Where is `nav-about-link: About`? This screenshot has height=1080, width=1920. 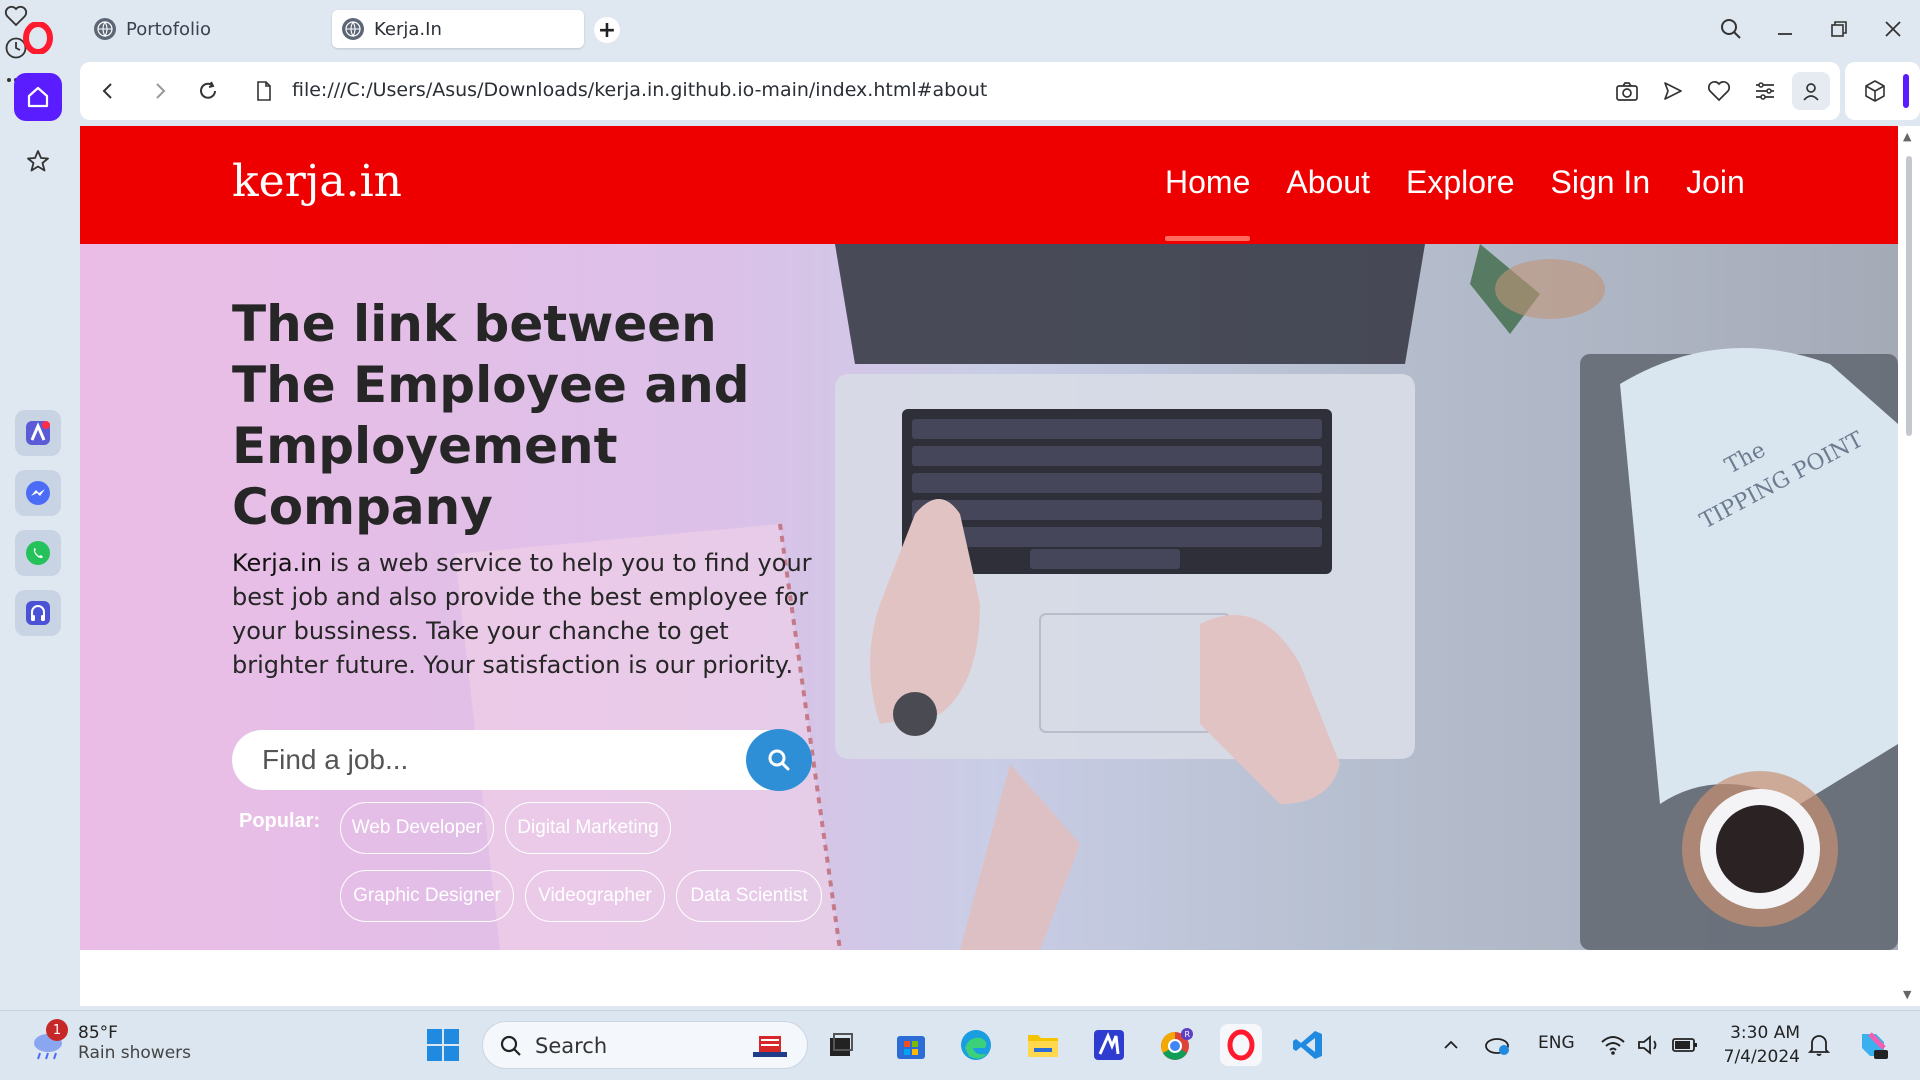
nav-about-link: About is located at coordinates (1328, 182).